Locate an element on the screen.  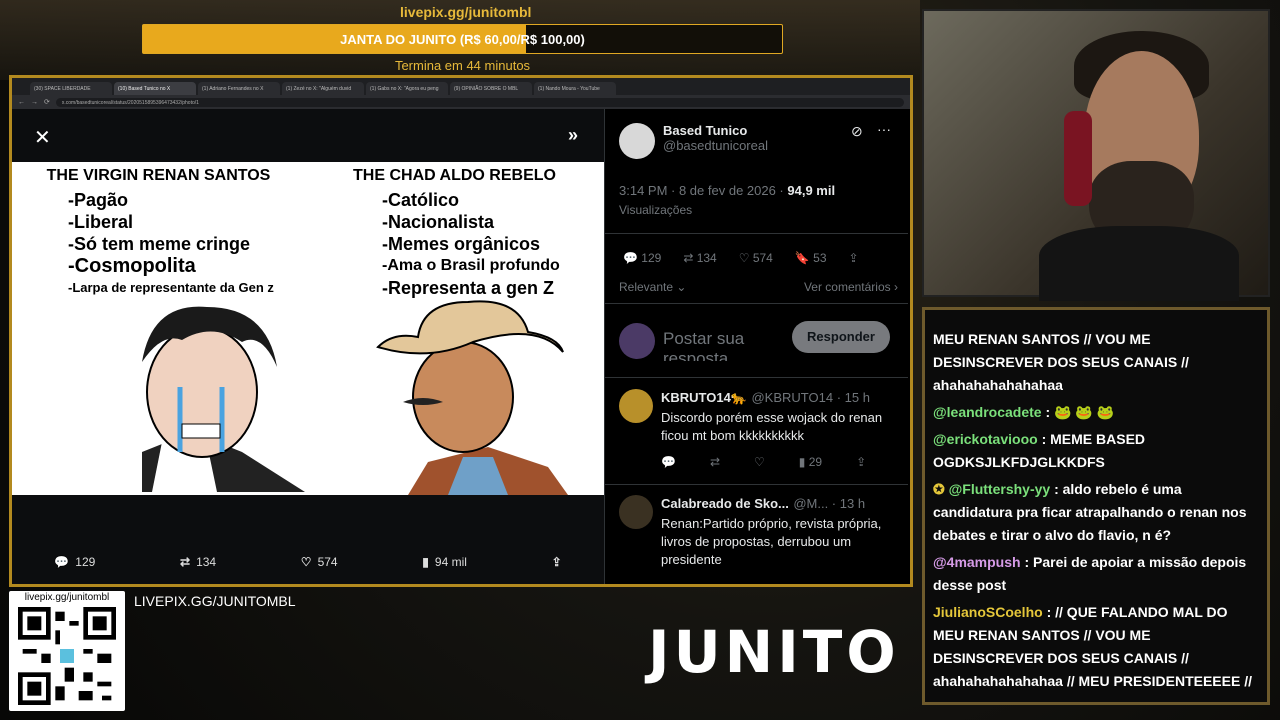
livepix-link-text: LIVEPIX.GG/JUNITOMBL is located at coordinates (215, 601).